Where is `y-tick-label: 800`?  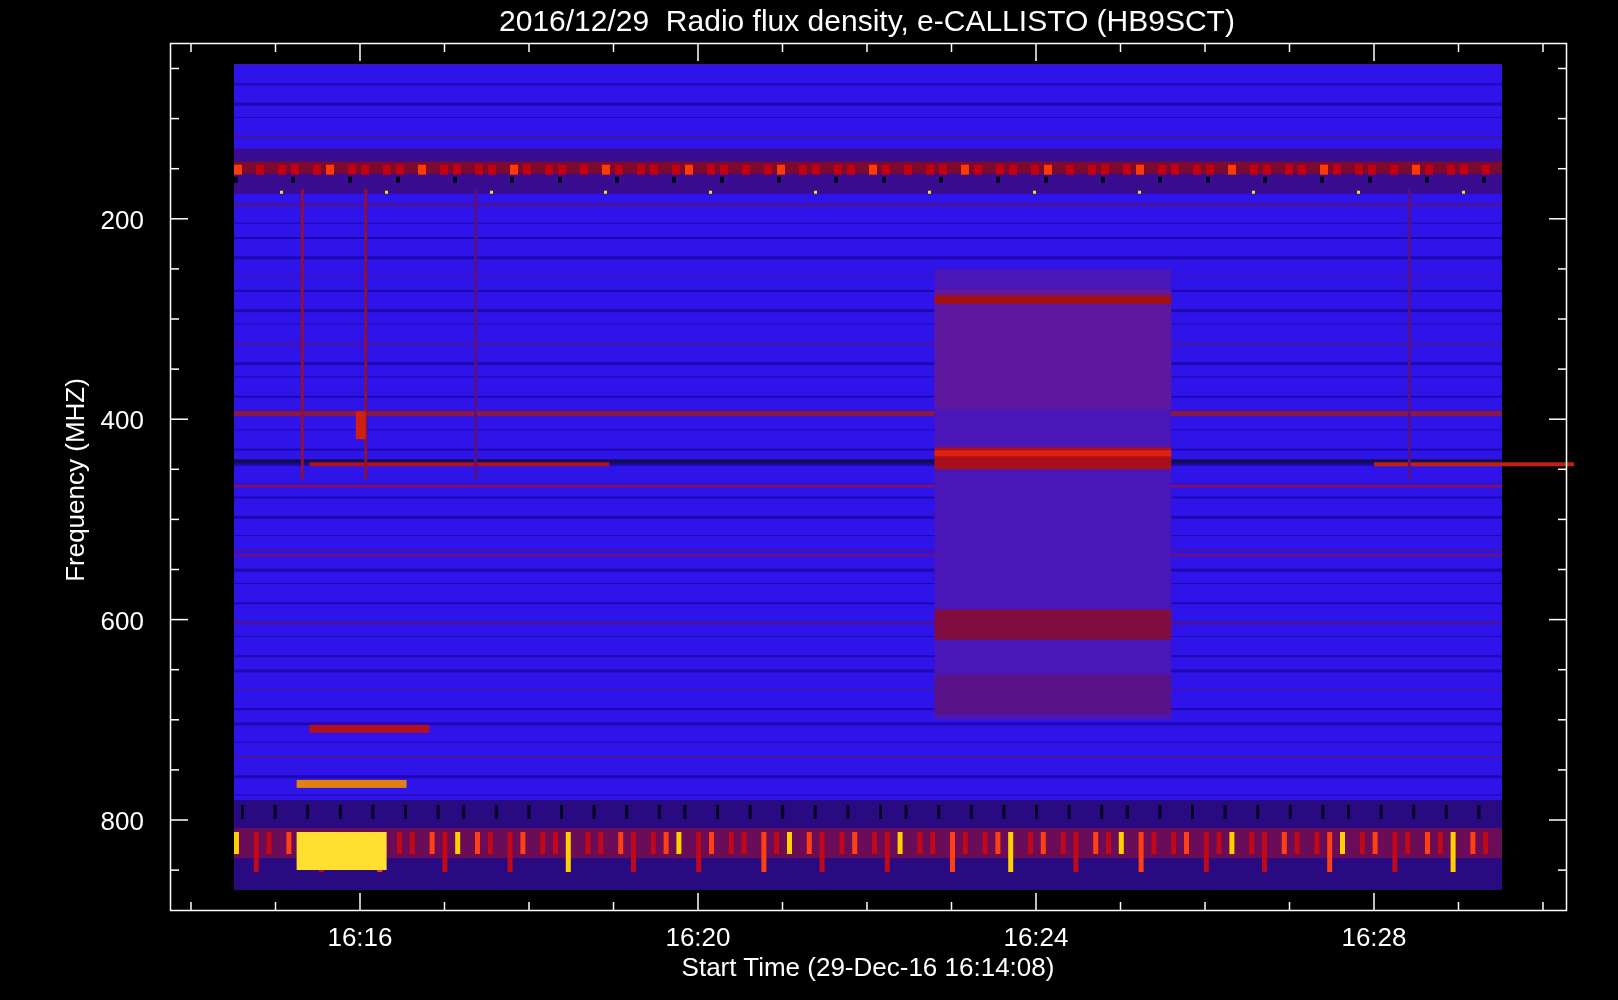 y-tick-label: 800 is located at coordinates (122, 821).